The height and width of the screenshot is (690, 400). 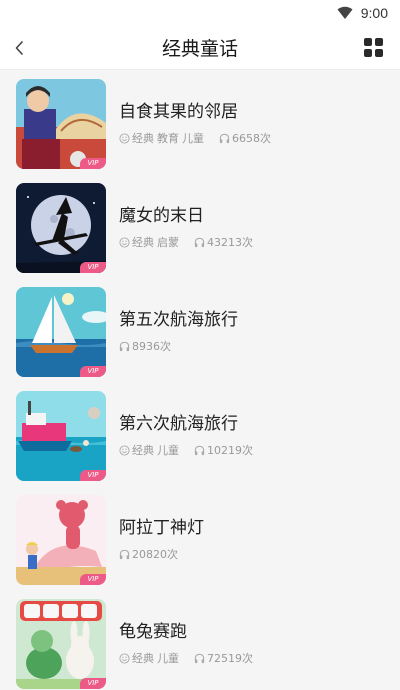 I want to click on cover-illustration-aladdin, so click(x=61, y=540).